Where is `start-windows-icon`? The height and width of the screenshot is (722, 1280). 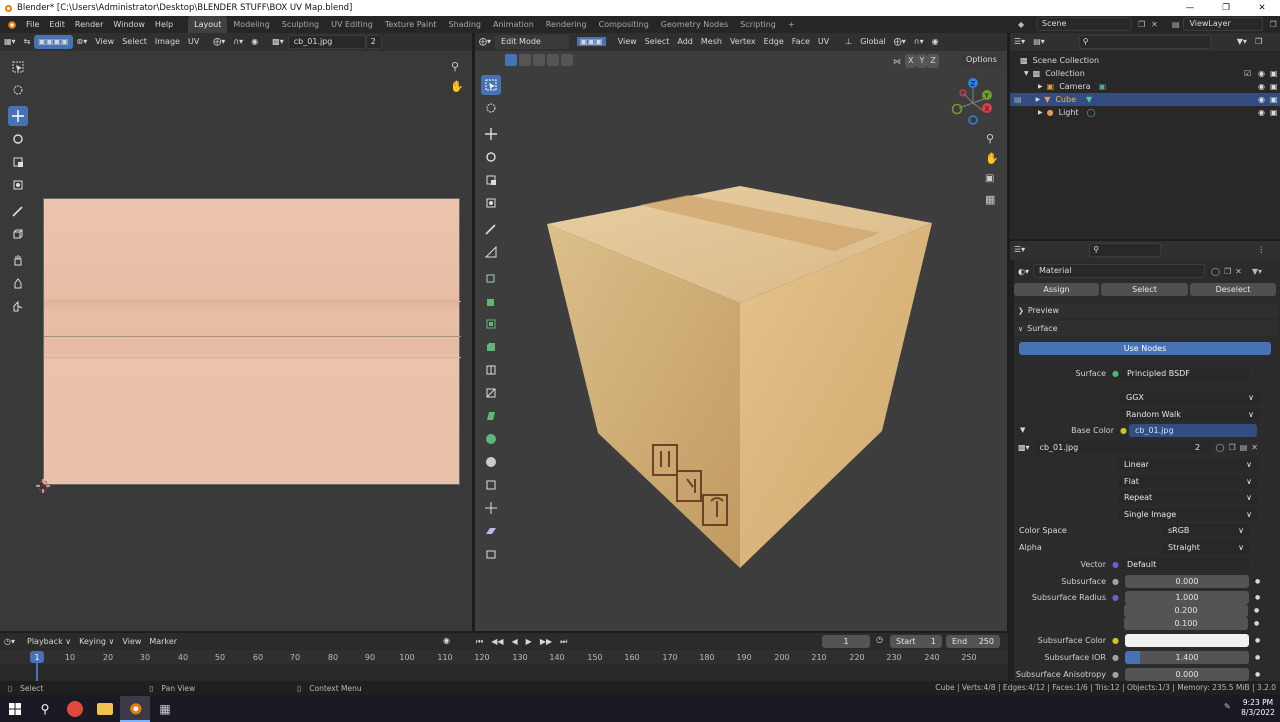
start-windows-icon is located at coordinates (15, 709).